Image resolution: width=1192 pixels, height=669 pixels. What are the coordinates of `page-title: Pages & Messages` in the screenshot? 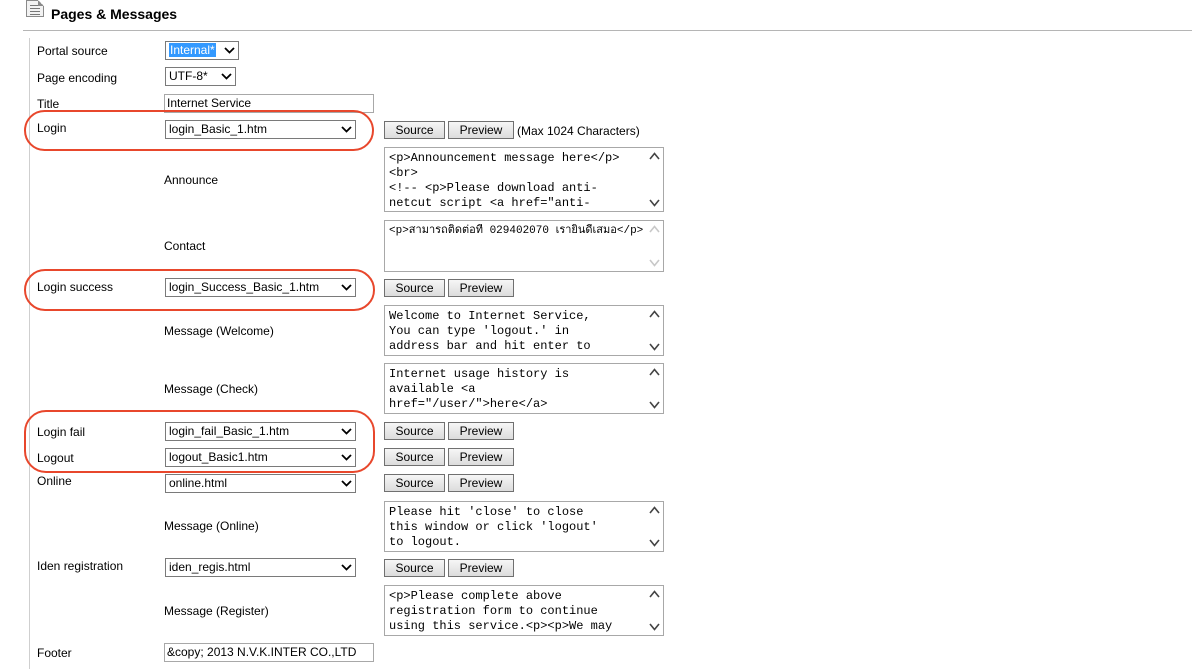 It's located at (114, 14).